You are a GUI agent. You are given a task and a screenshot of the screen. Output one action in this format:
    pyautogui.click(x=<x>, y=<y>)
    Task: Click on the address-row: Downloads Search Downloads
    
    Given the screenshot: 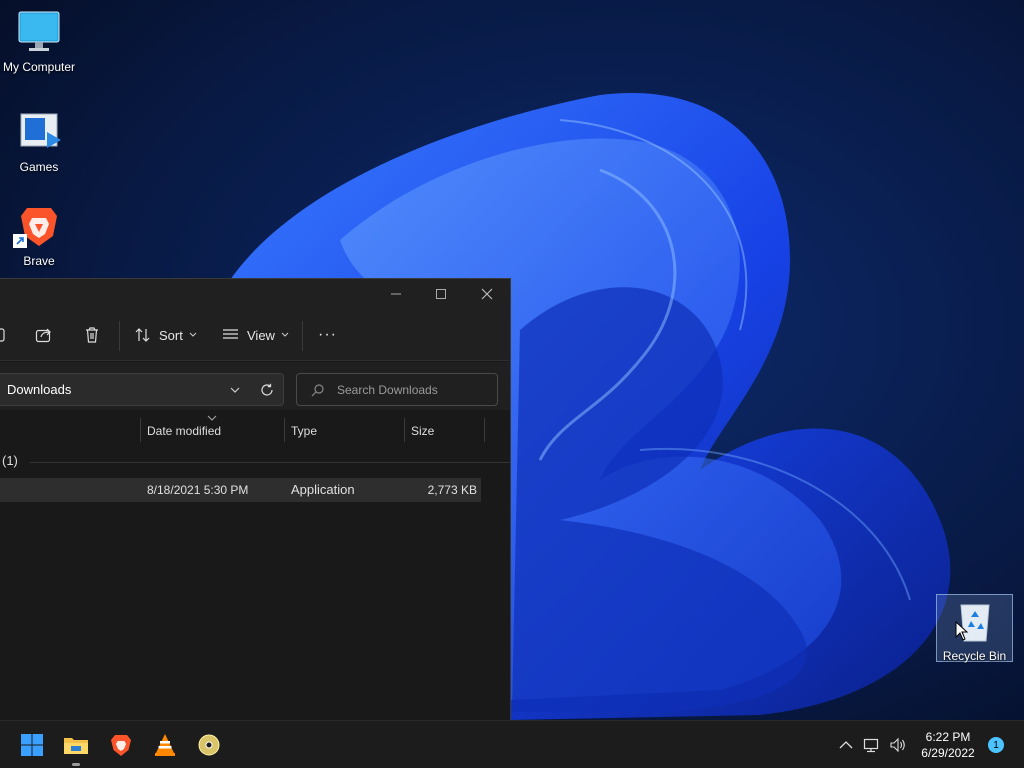 What is the action you would take?
    pyautogui.click(x=255, y=386)
    